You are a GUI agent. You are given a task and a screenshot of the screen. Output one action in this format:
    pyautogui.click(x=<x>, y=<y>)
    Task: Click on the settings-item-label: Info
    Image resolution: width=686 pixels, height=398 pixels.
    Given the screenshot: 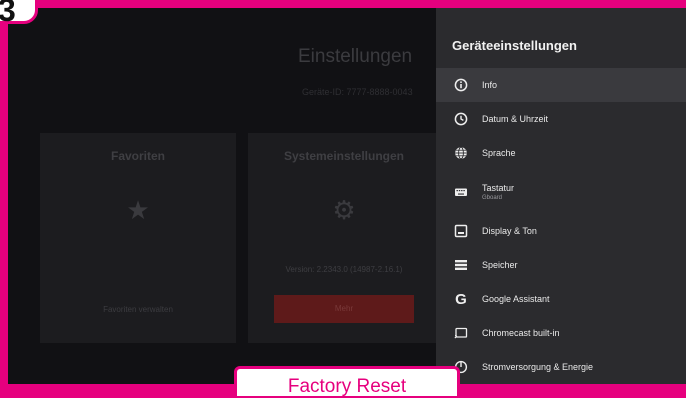 What is the action you would take?
    pyautogui.click(x=490, y=85)
    